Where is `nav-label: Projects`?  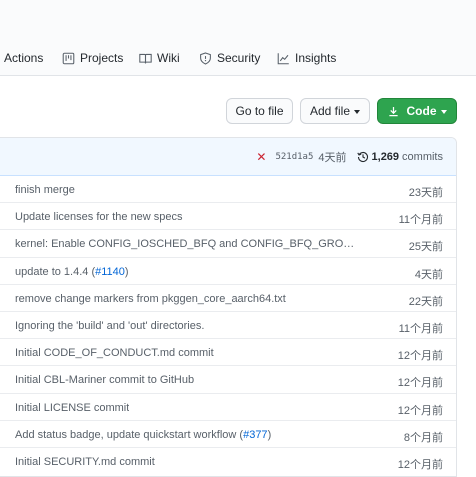
nav-label: Projects is located at coordinates (102, 58).